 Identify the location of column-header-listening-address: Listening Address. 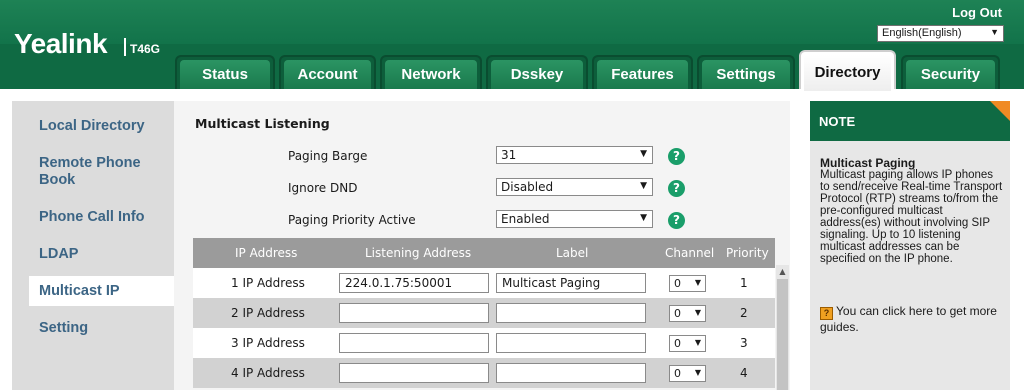
(418, 253).